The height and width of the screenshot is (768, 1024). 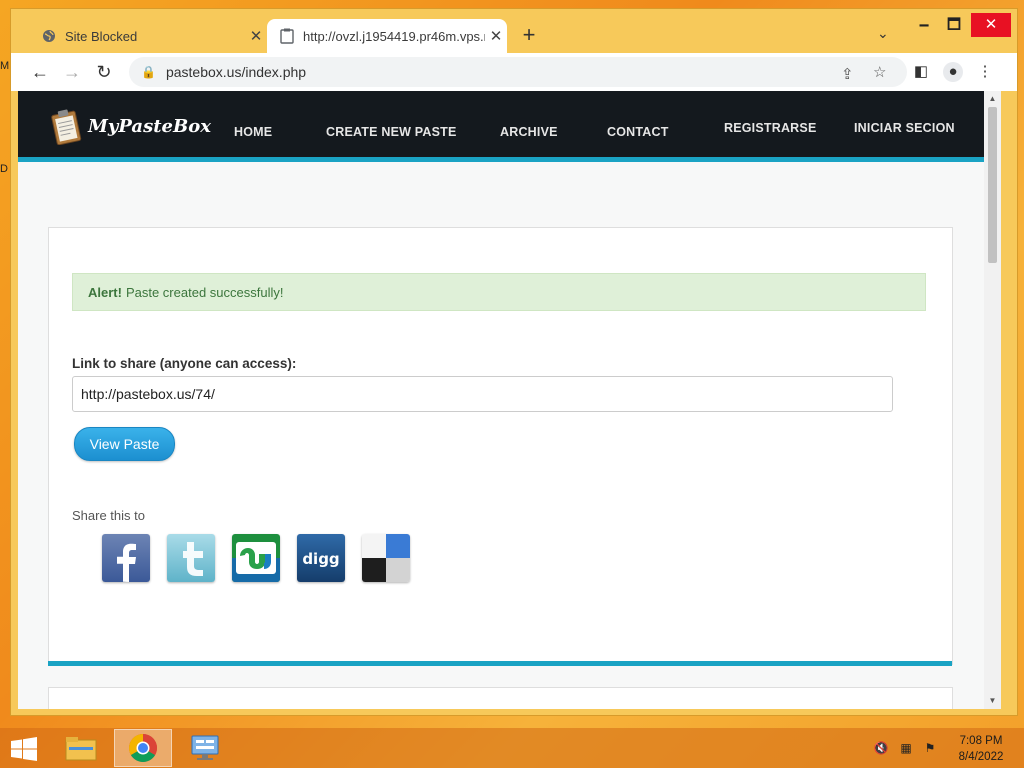 What do you see at coordinates (482, 394) in the screenshot?
I see `share-link-input` at bounding box center [482, 394].